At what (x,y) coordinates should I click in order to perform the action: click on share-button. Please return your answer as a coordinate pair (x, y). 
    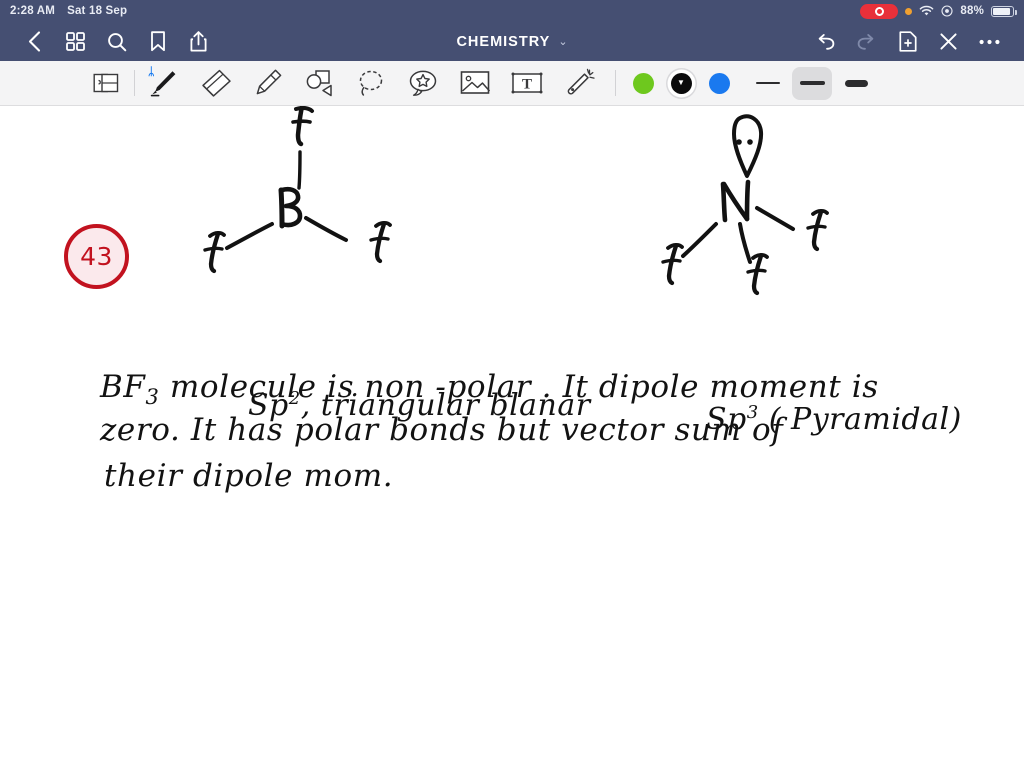
    Looking at the image, I should click on (198, 42).